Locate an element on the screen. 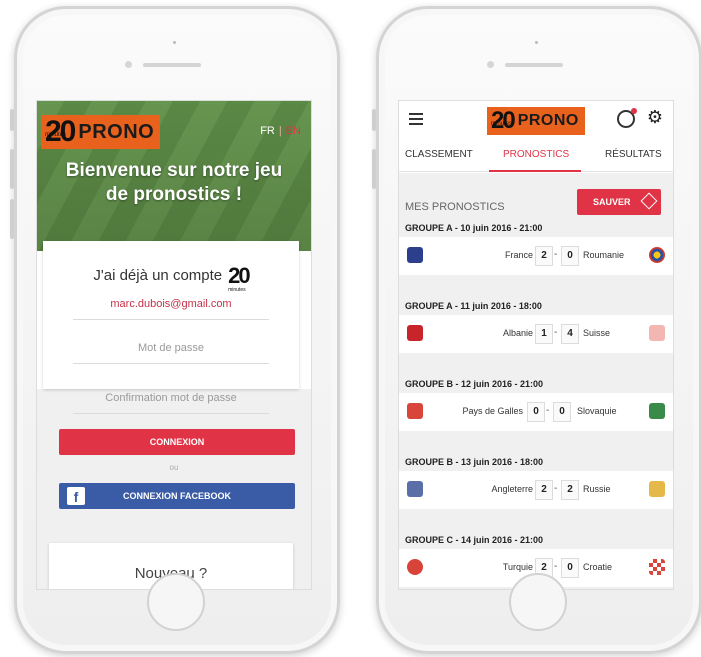  match-row: Pays de Galles 0 - 0 Slovaquie is located at coordinates (536, 412).